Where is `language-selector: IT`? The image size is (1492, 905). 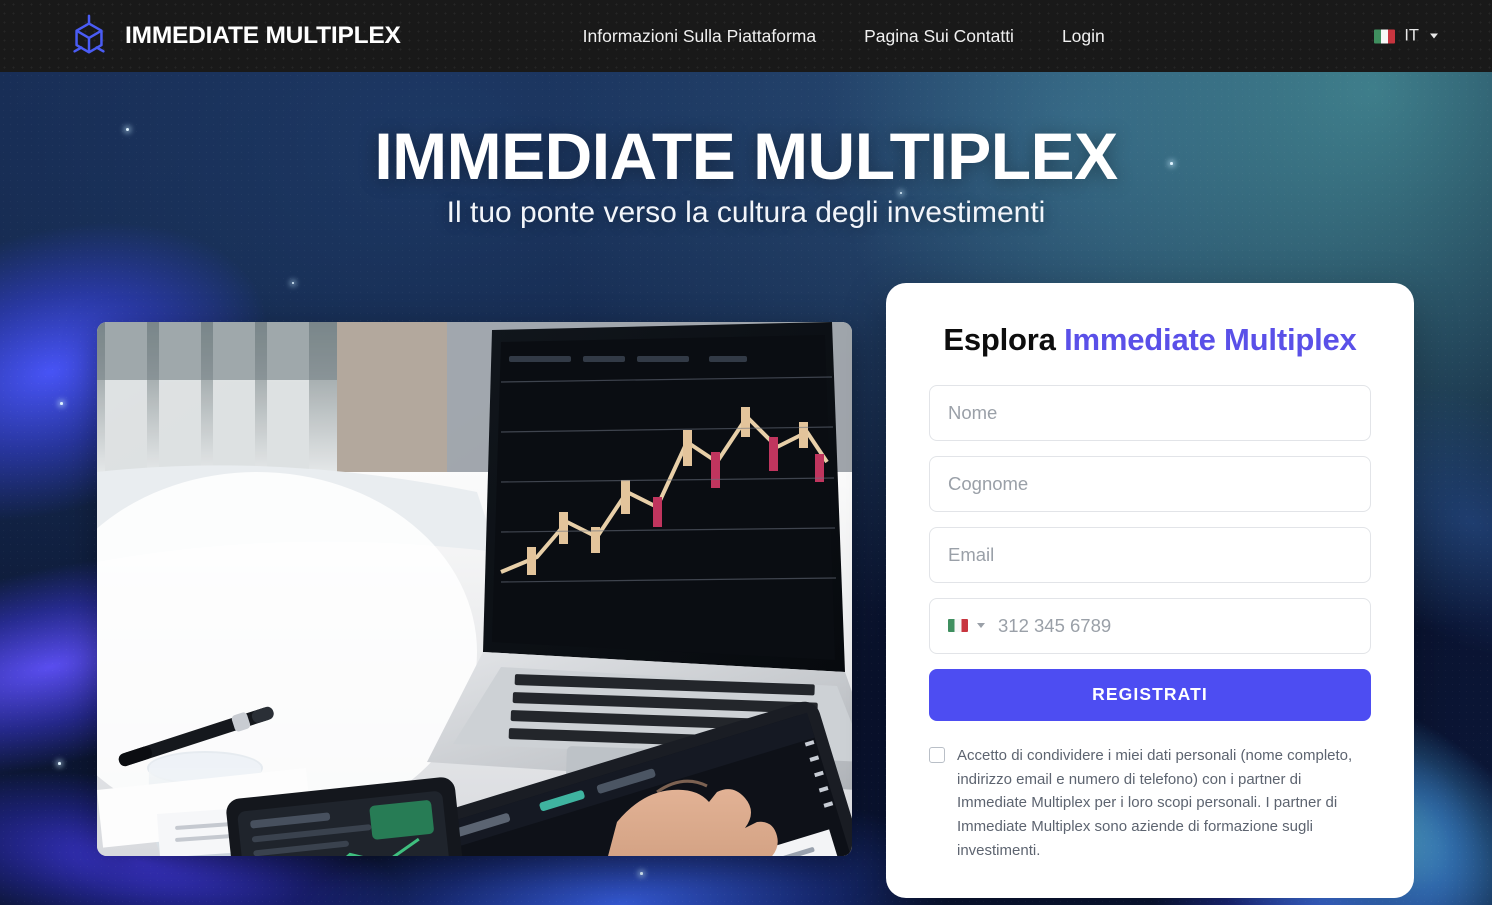
language-selector: IT is located at coordinates (1406, 36).